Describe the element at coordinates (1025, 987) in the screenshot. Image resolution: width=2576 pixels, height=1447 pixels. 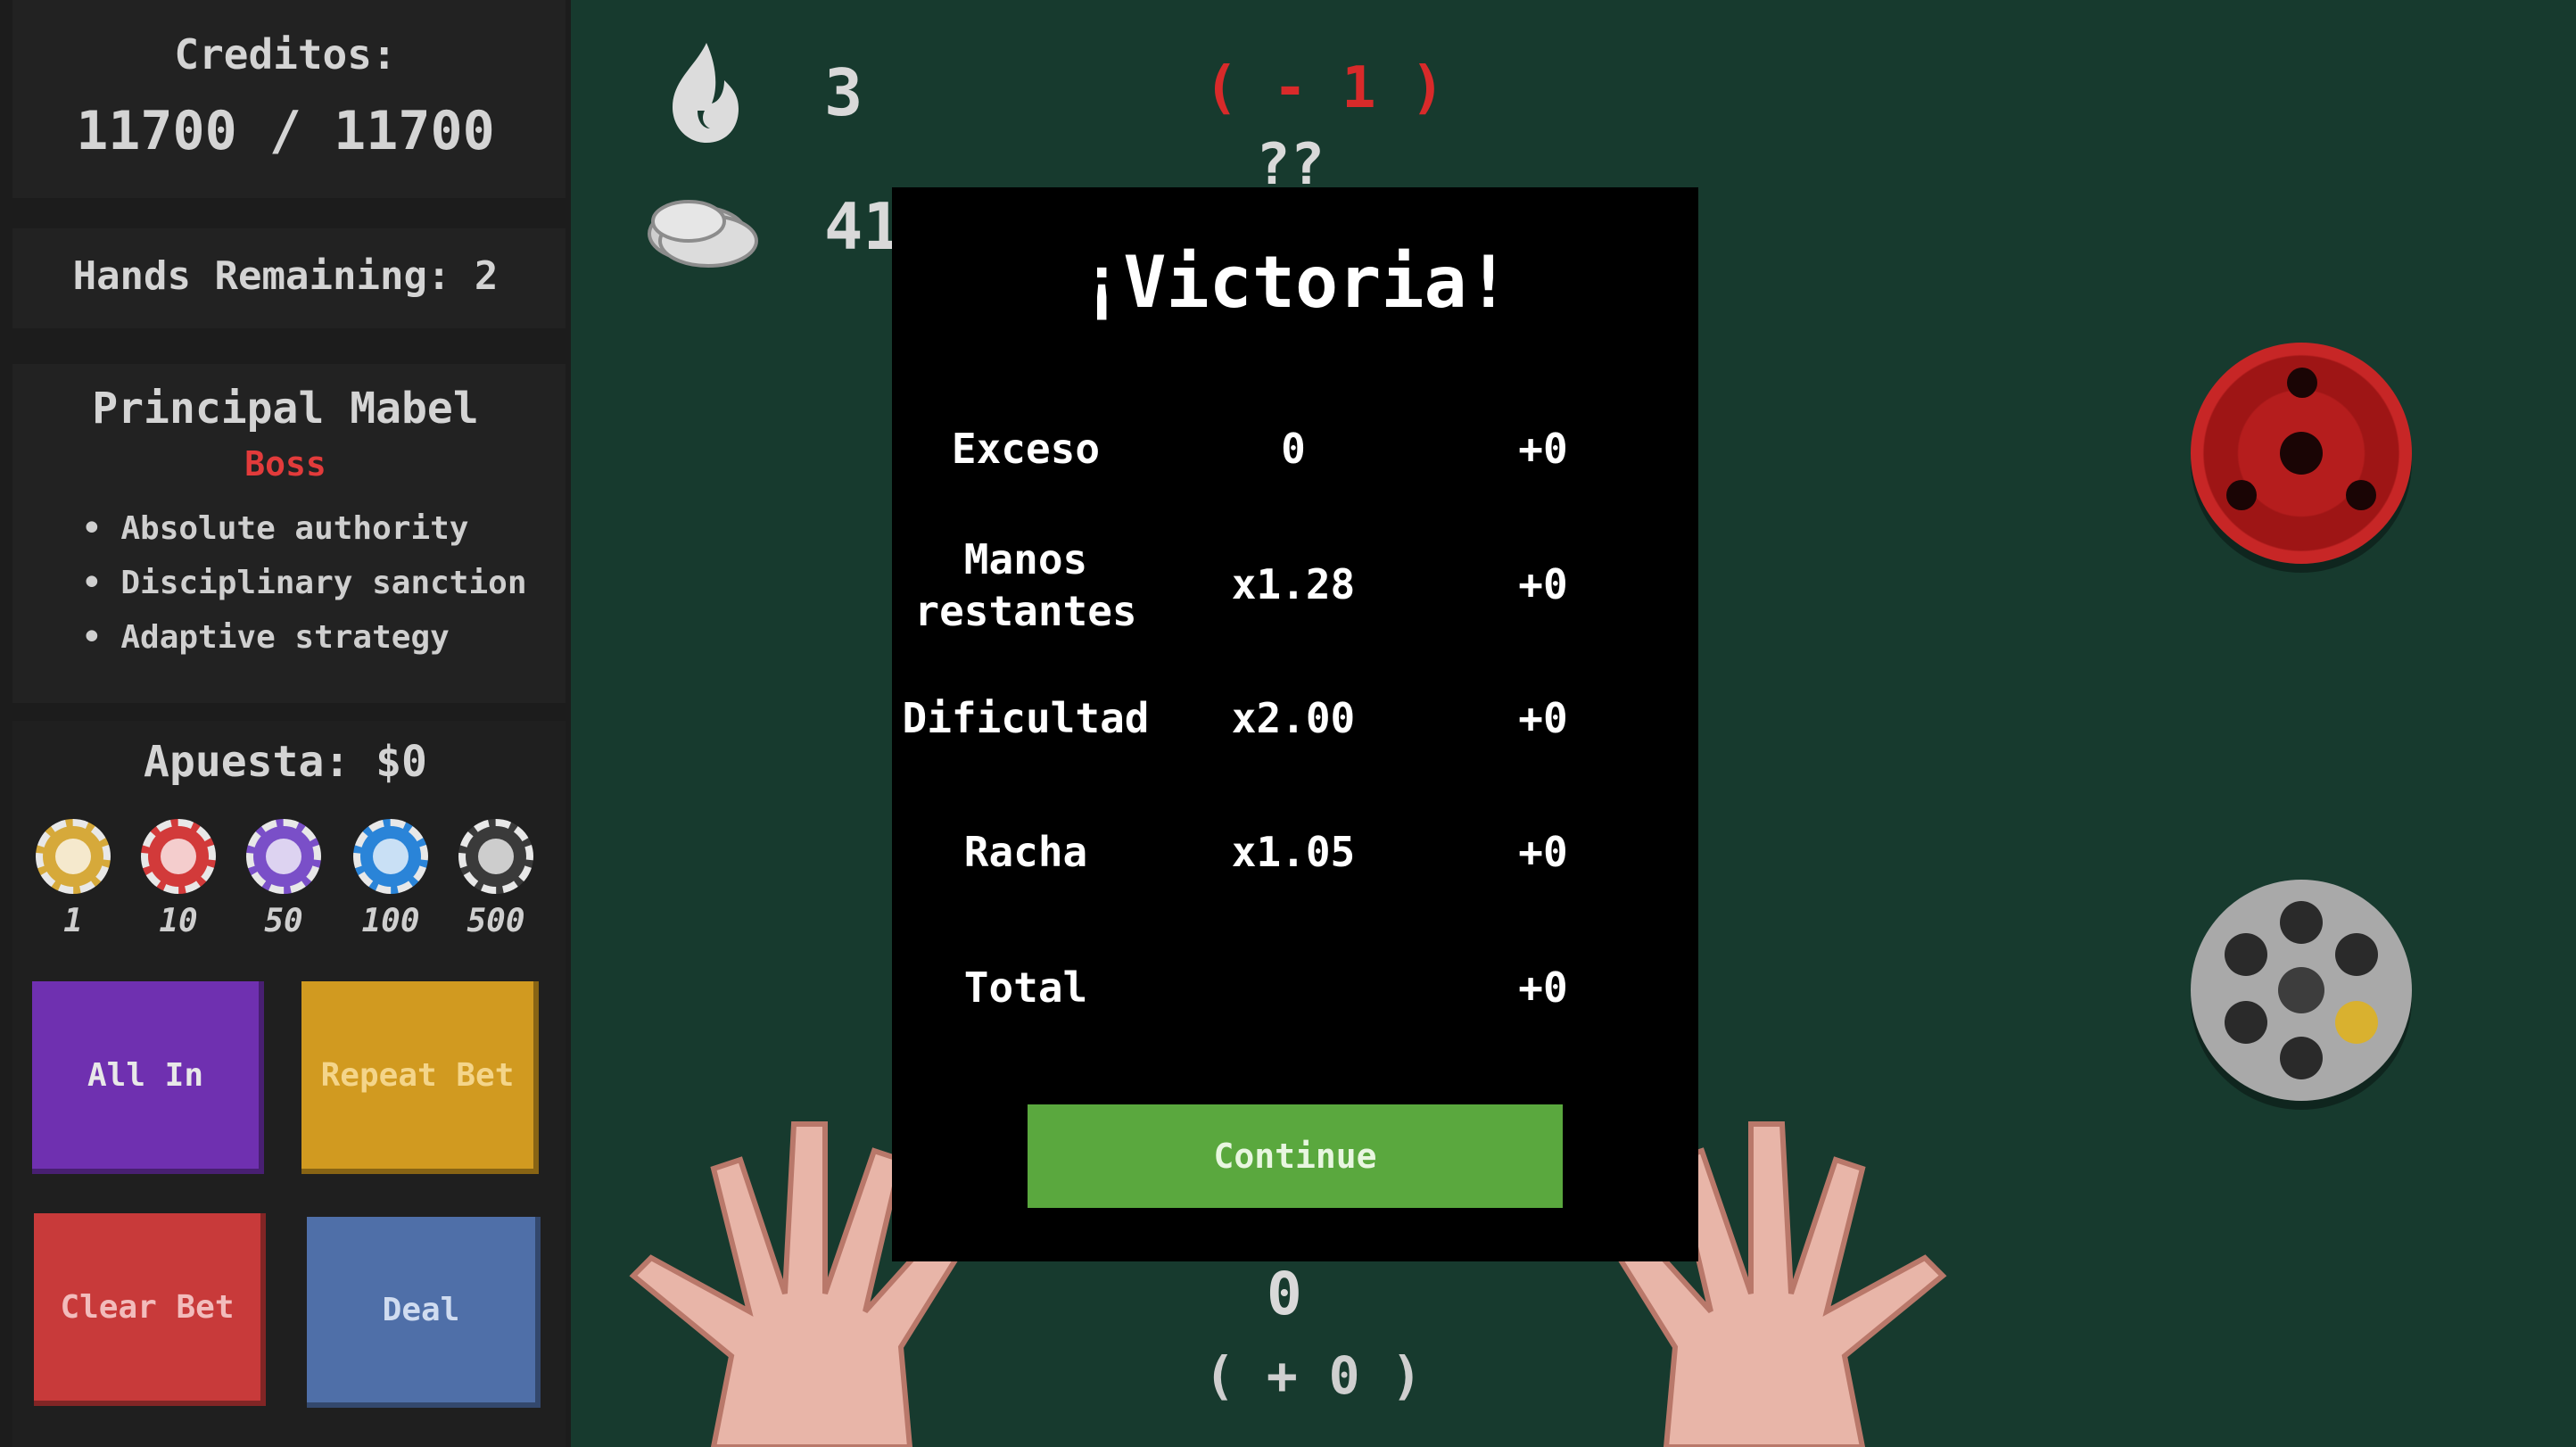
I see `row-label: Total` at that location.